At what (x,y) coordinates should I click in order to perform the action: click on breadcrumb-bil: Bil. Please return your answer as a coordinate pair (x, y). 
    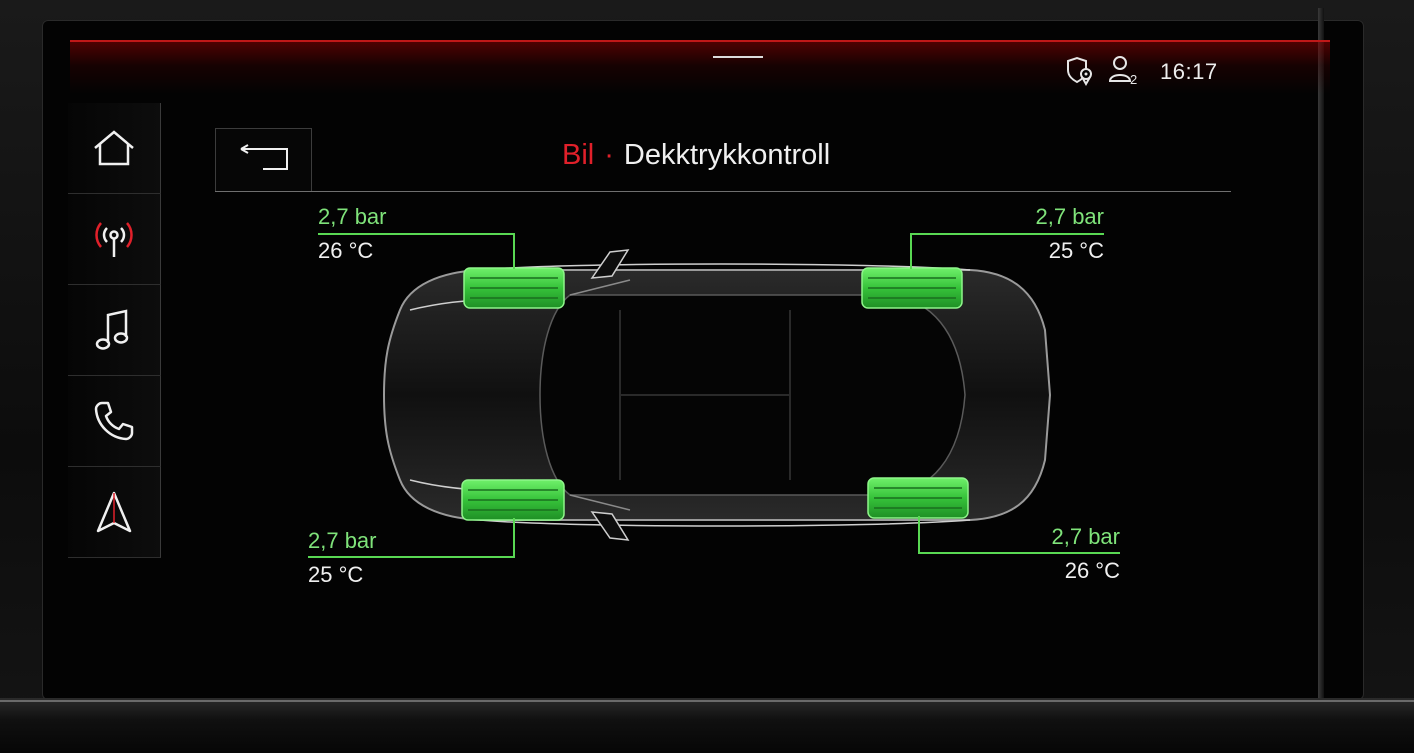
    Looking at the image, I should click on (578, 155).